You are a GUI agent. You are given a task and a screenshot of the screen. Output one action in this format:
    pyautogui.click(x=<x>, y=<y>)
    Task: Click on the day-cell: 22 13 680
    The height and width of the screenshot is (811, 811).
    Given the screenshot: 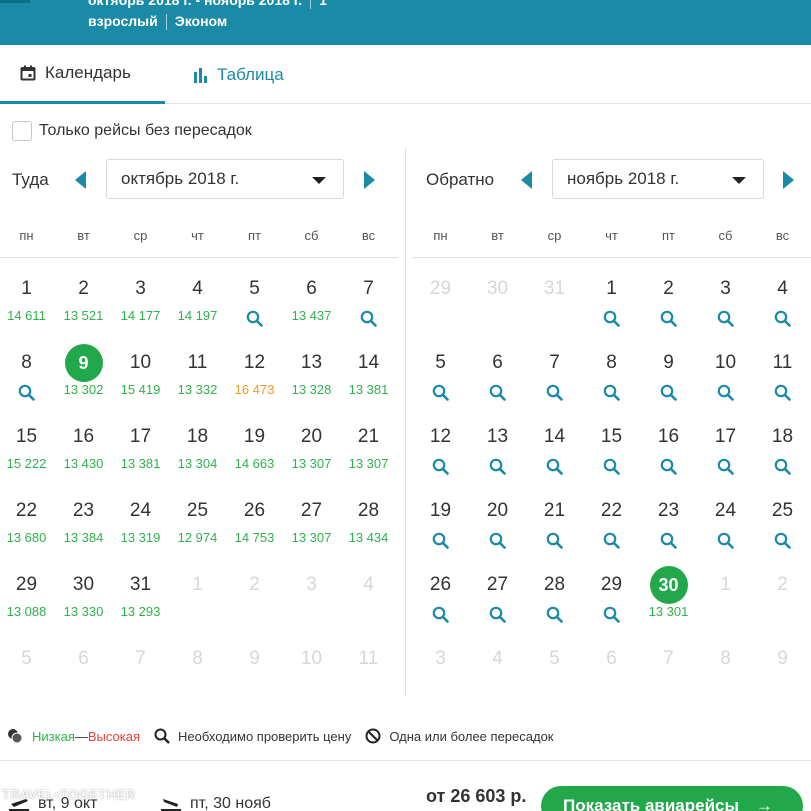 What is the action you would take?
    pyautogui.click(x=27, y=532)
    